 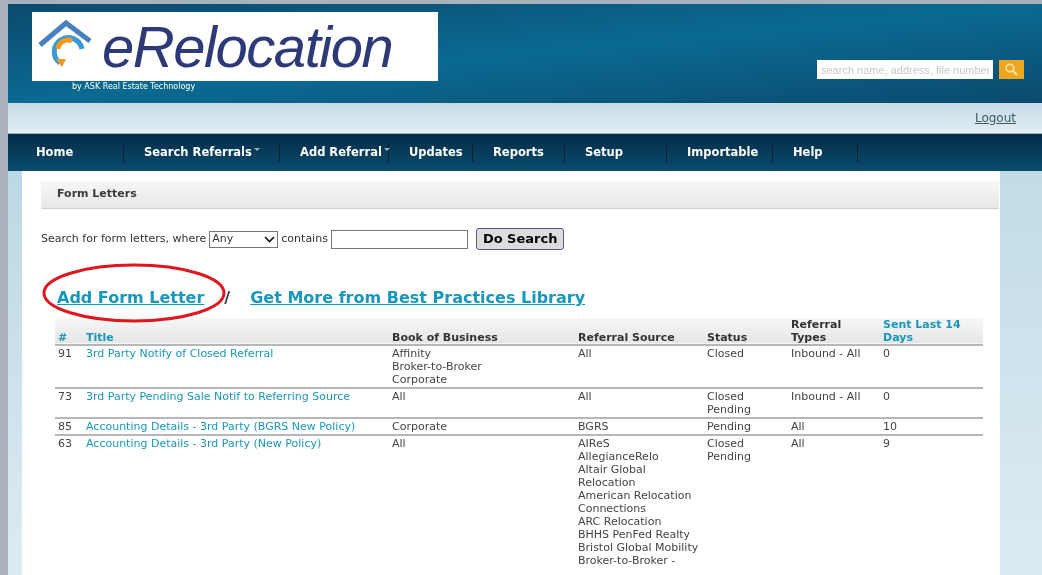 I want to click on referral-source-cell-text: BHHS PenFed Realty, so click(x=635, y=534).